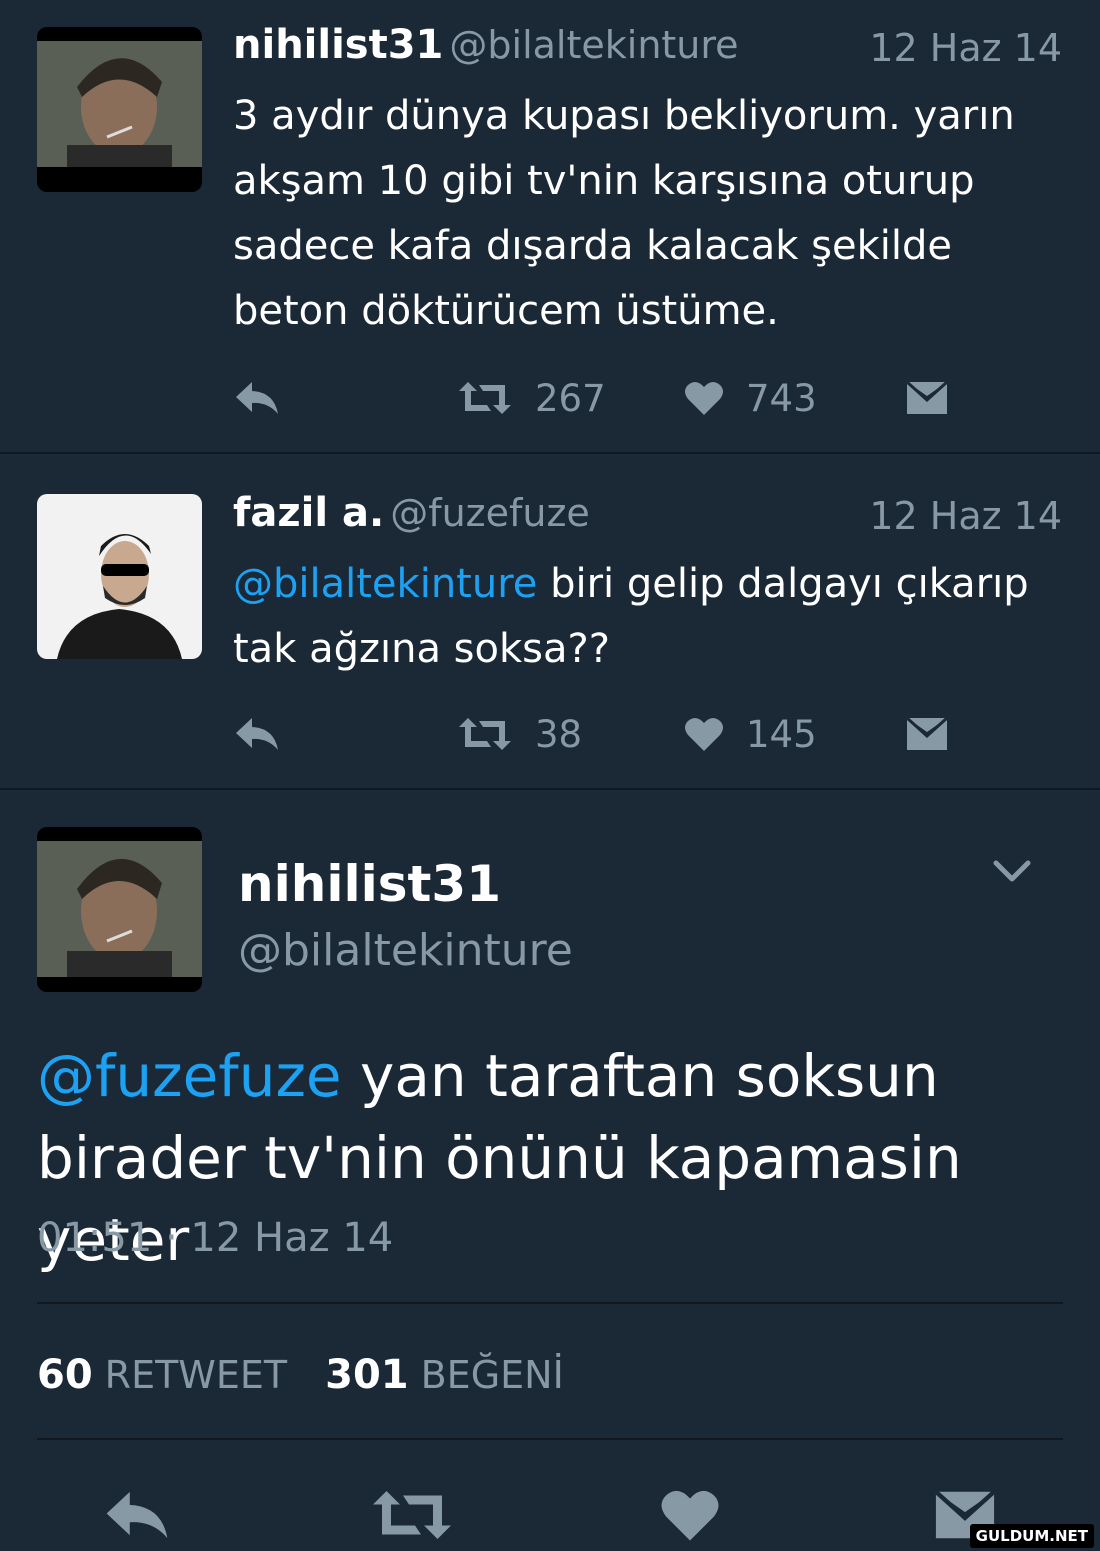 The width and height of the screenshot is (1100, 1551). What do you see at coordinates (367, 1375) in the screenshot?
I see `like-total: 301` at bounding box center [367, 1375].